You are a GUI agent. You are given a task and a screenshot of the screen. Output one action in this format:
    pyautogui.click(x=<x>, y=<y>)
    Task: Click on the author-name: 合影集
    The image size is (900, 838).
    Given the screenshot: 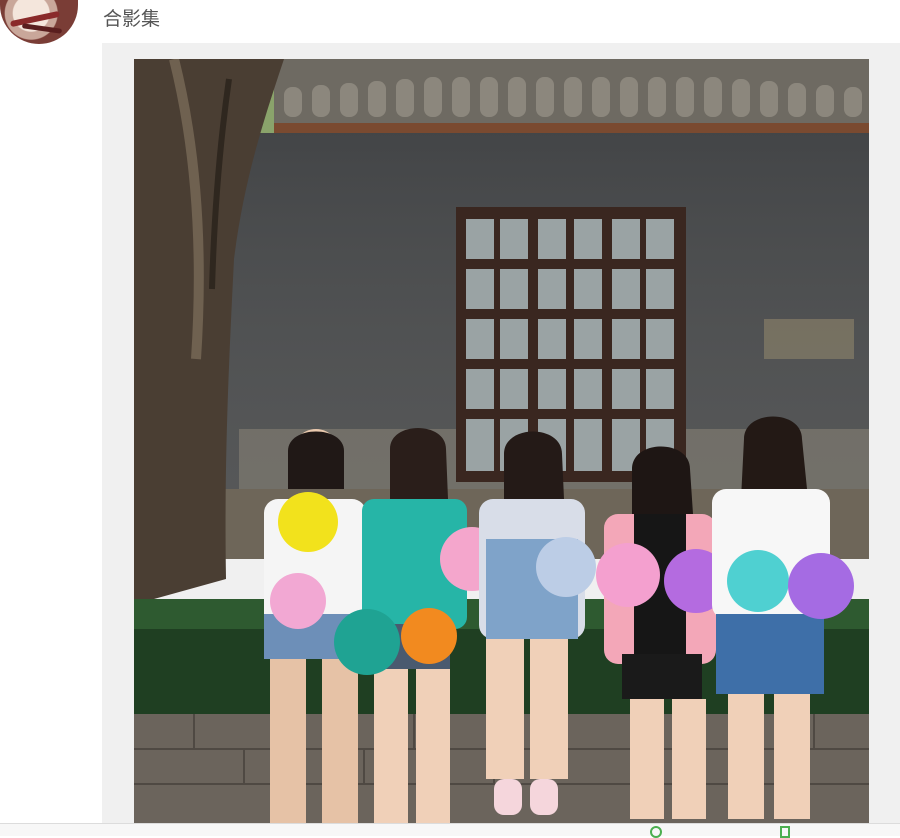 What is the action you would take?
    pyautogui.click(x=131, y=17)
    